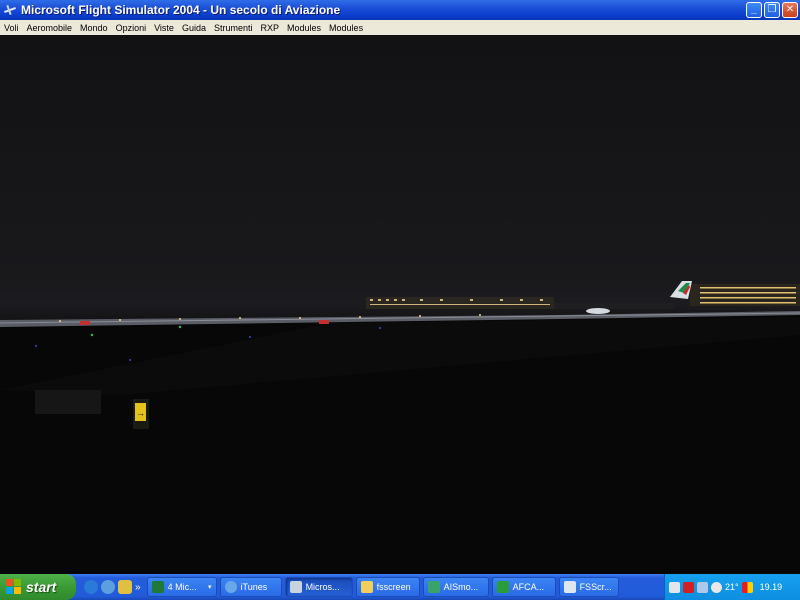 This screenshot has height=600, width=800. I want to click on start-label: start, so click(41, 587).